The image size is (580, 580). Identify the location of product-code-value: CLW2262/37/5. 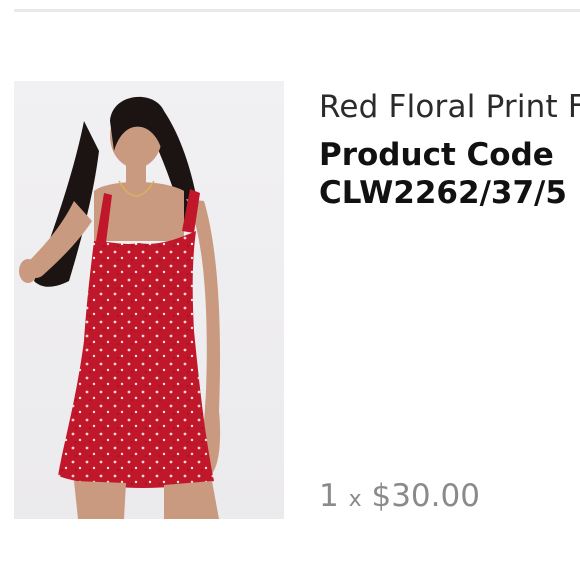
(443, 193).